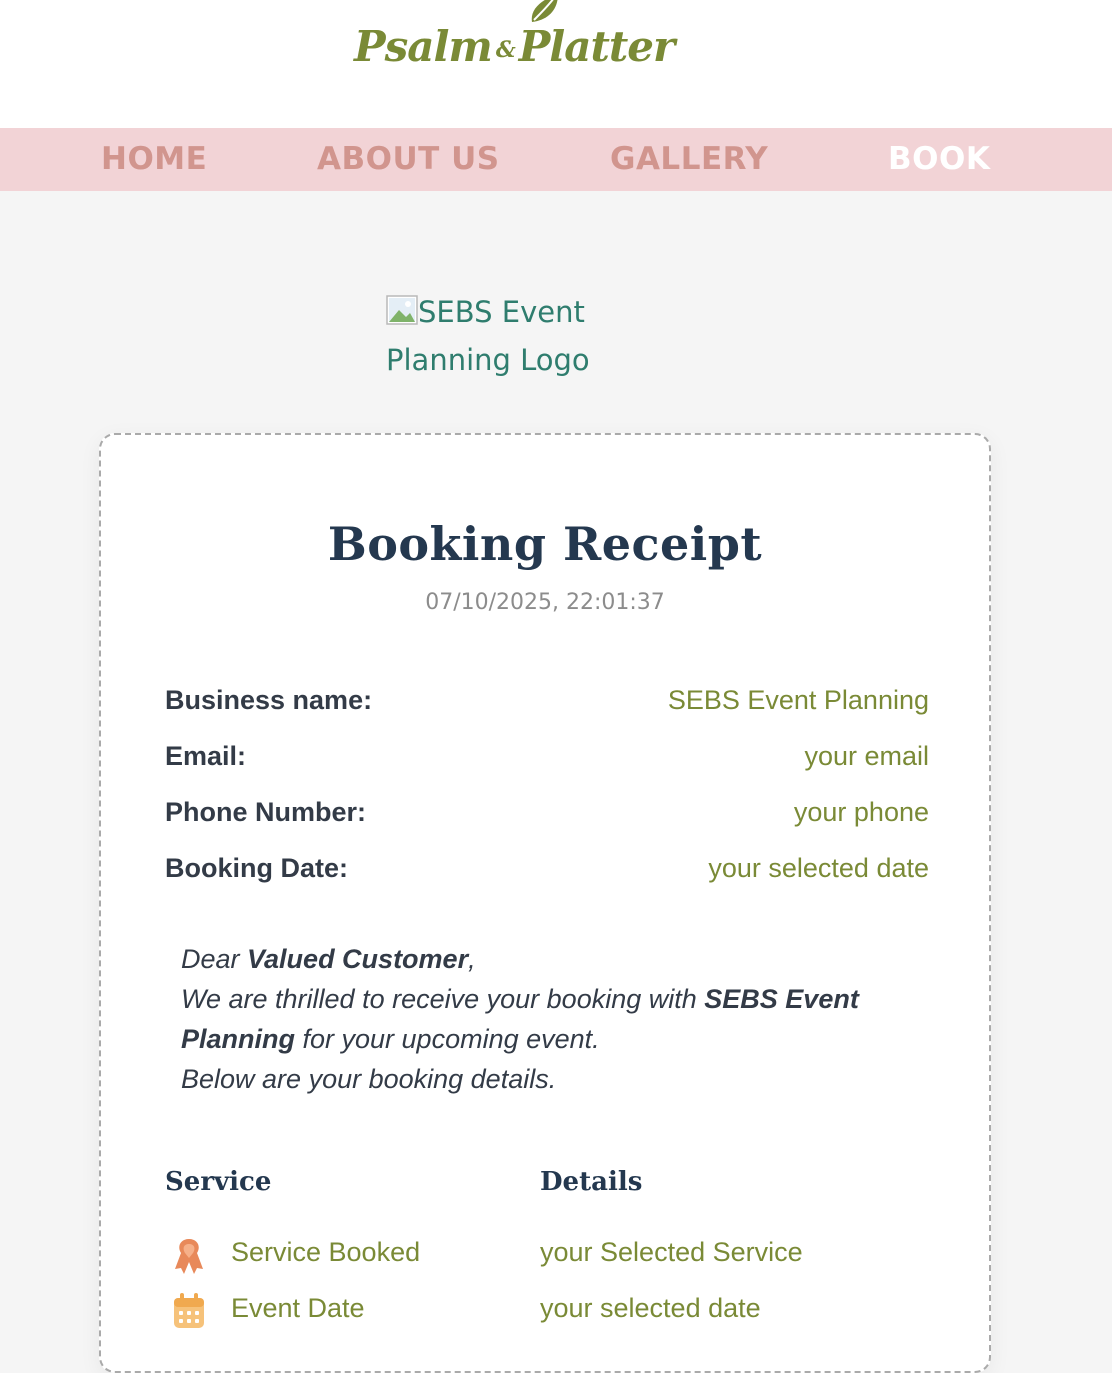  What do you see at coordinates (547, 705) in the screenshot?
I see `business-name-row: Business name: SEBS Event Planning` at bounding box center [547, 705].